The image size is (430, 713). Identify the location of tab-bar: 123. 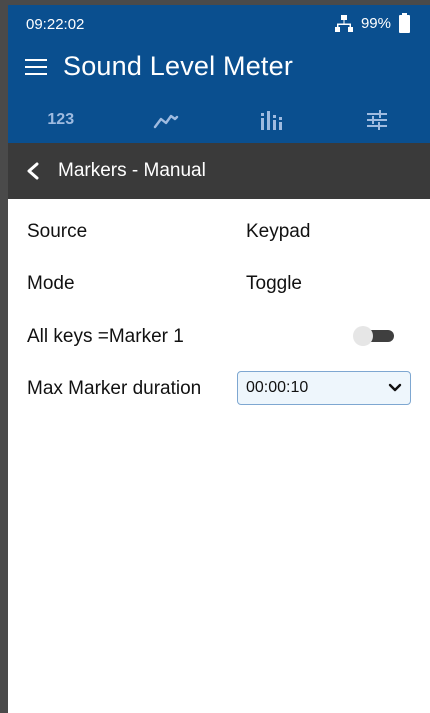
(219, 120).